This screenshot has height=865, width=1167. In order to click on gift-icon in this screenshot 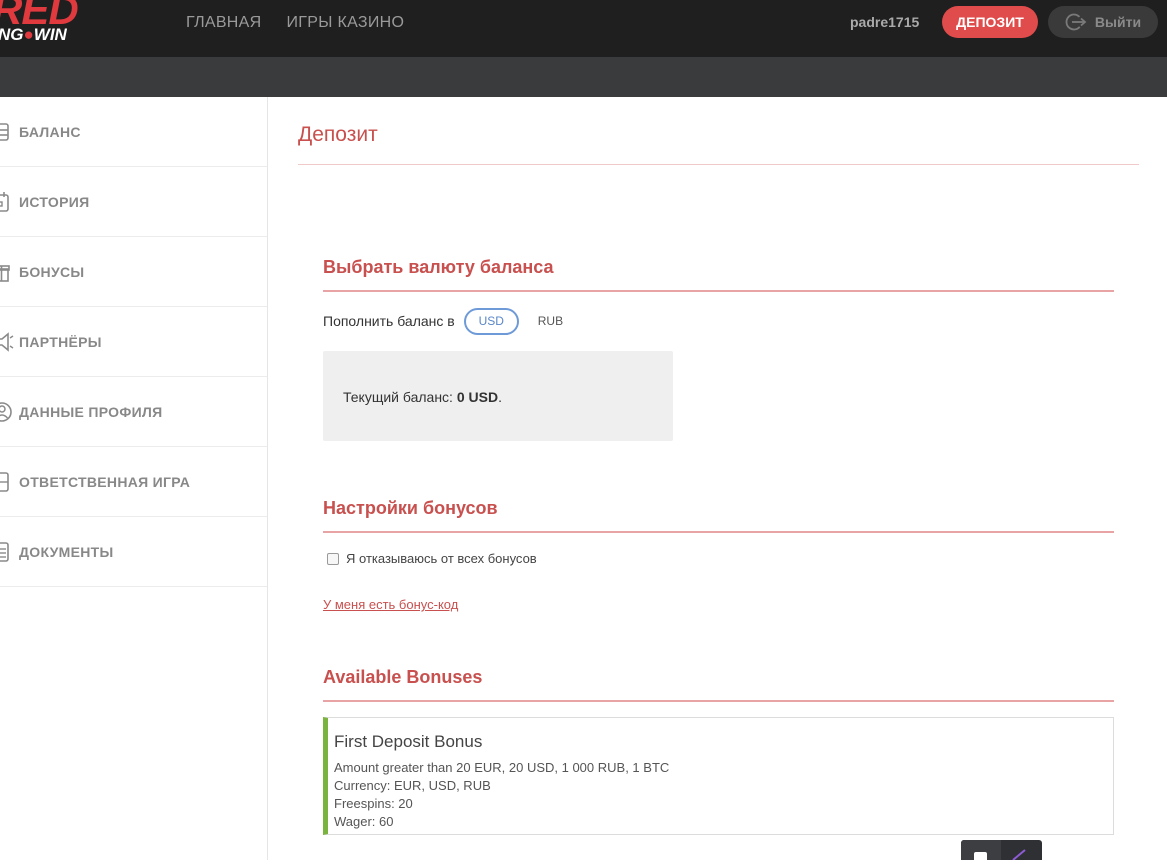, I will do `click(5, 273)`.